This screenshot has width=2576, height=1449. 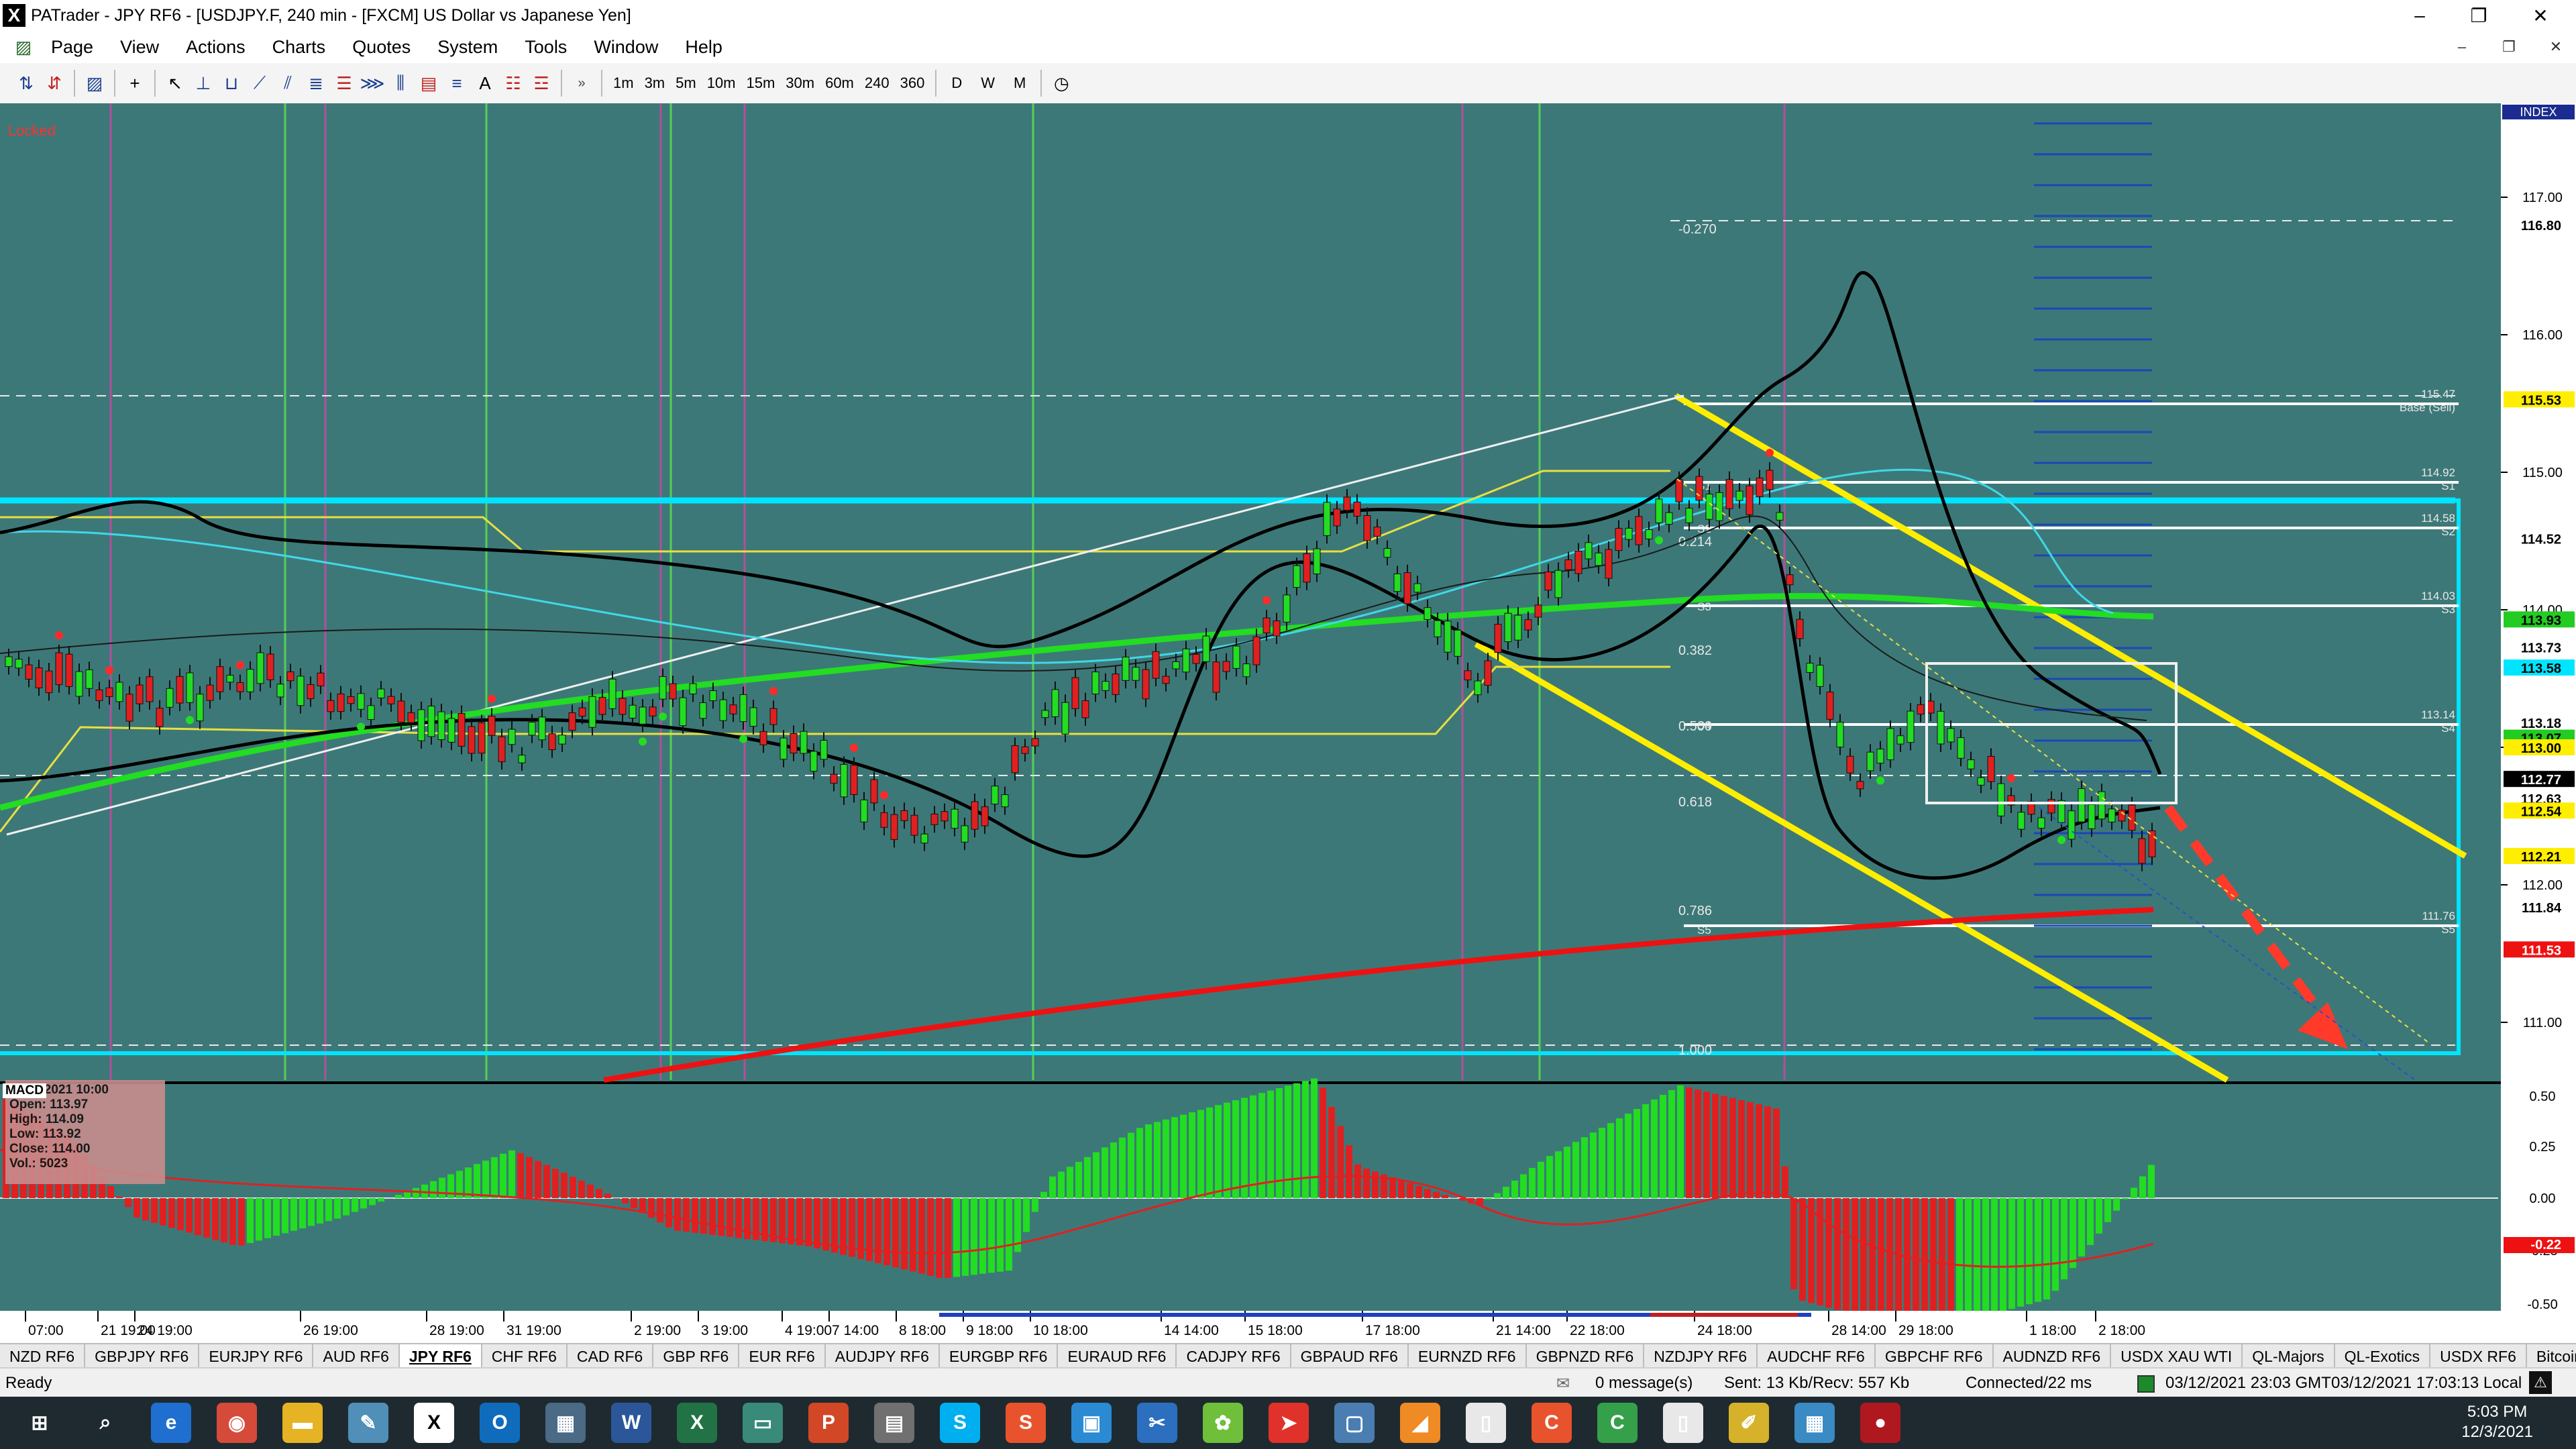 What do you see at coordinates (175, 83) in the screenshot?
I see `pointer-icon: ↖` at bounding box center [175, 83].